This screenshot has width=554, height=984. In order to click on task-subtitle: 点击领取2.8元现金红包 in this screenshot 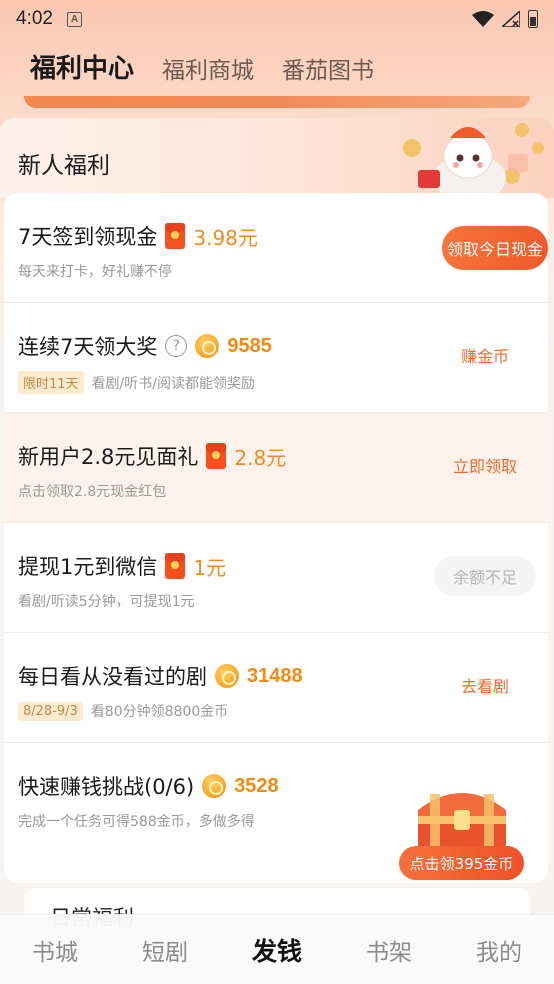, I will do `click(92, 492)`.